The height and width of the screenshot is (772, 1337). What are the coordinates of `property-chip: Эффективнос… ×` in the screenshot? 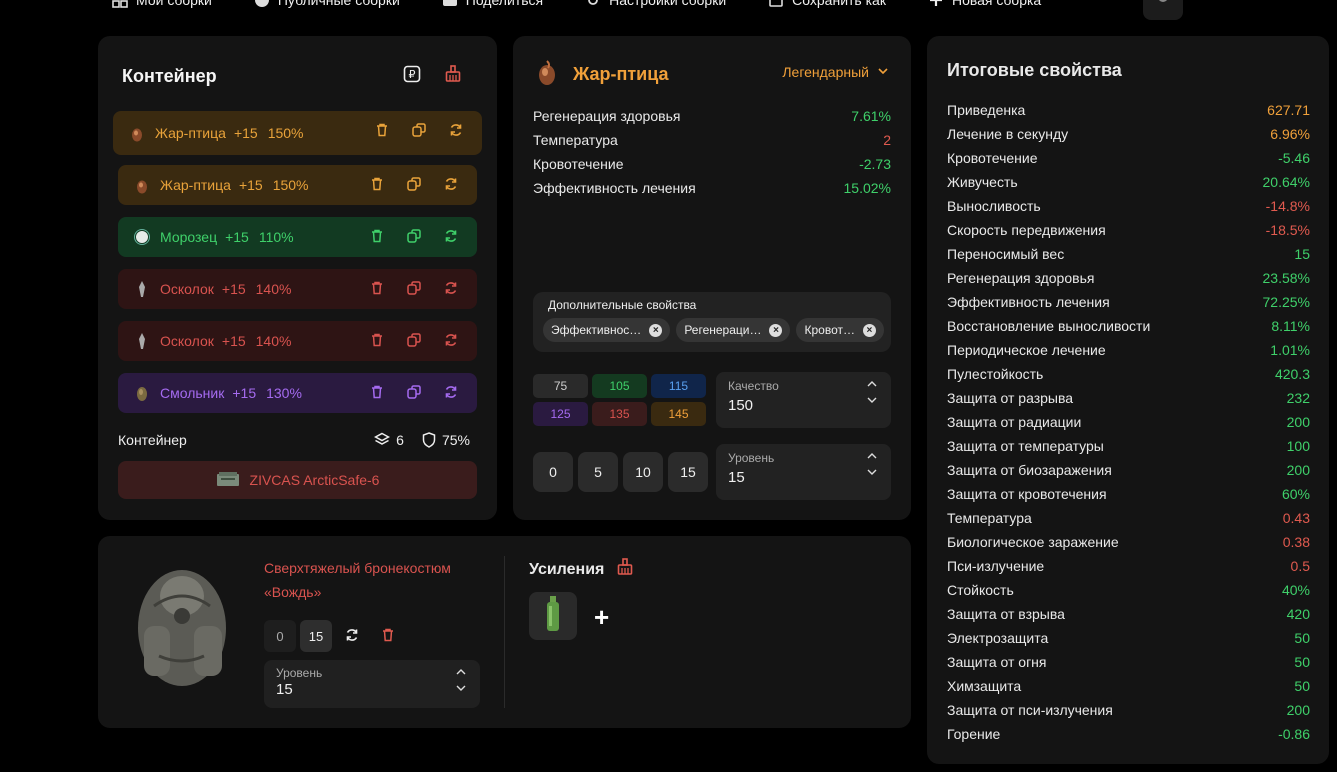 It's located at (607, 330).